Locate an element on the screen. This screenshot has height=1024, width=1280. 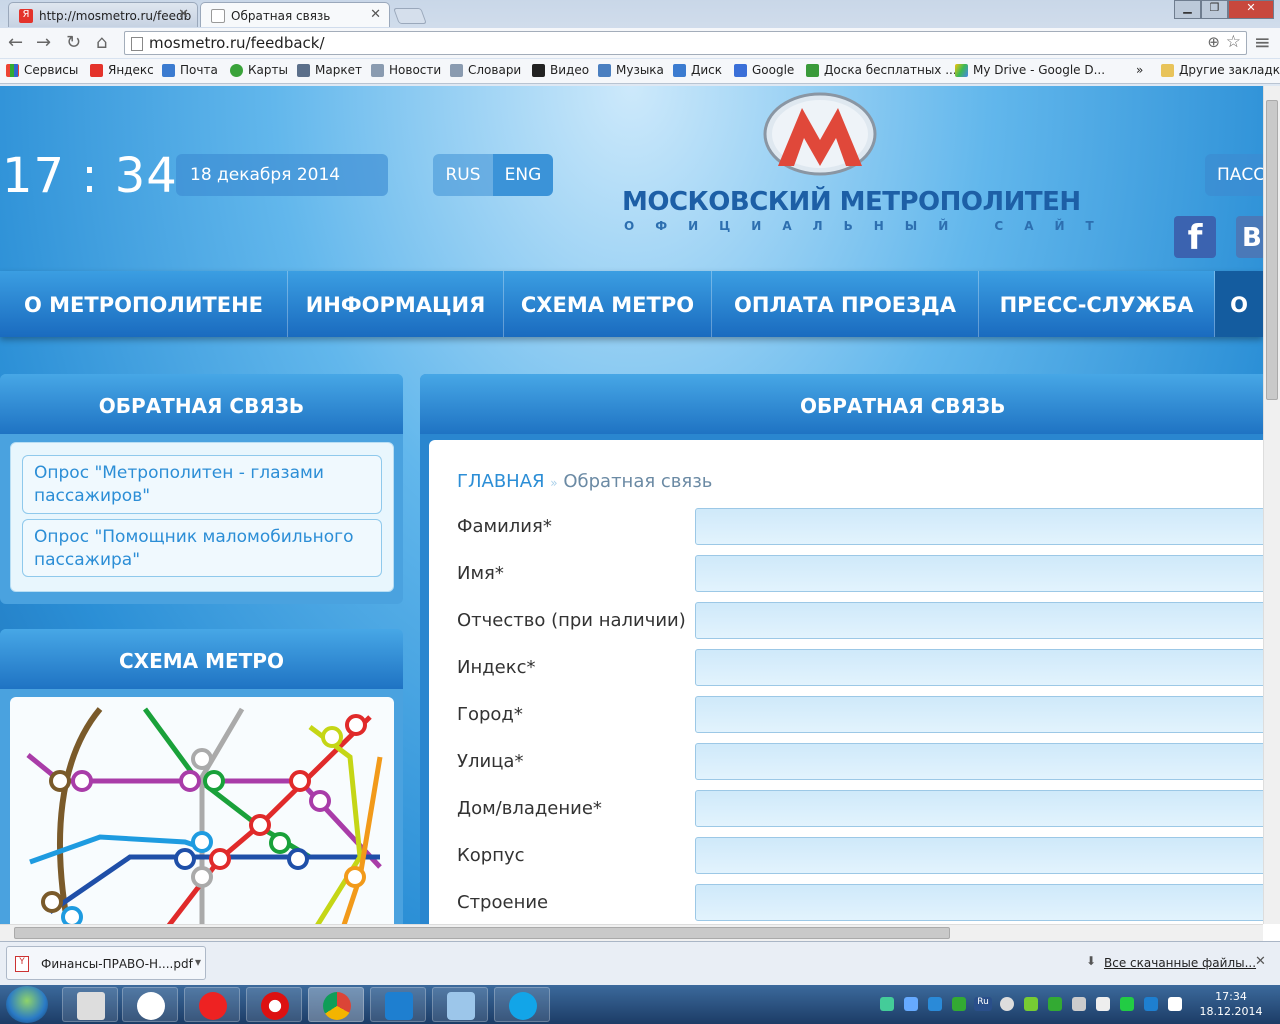
taskbar-app-opera is located at coordinates (274, 1004).